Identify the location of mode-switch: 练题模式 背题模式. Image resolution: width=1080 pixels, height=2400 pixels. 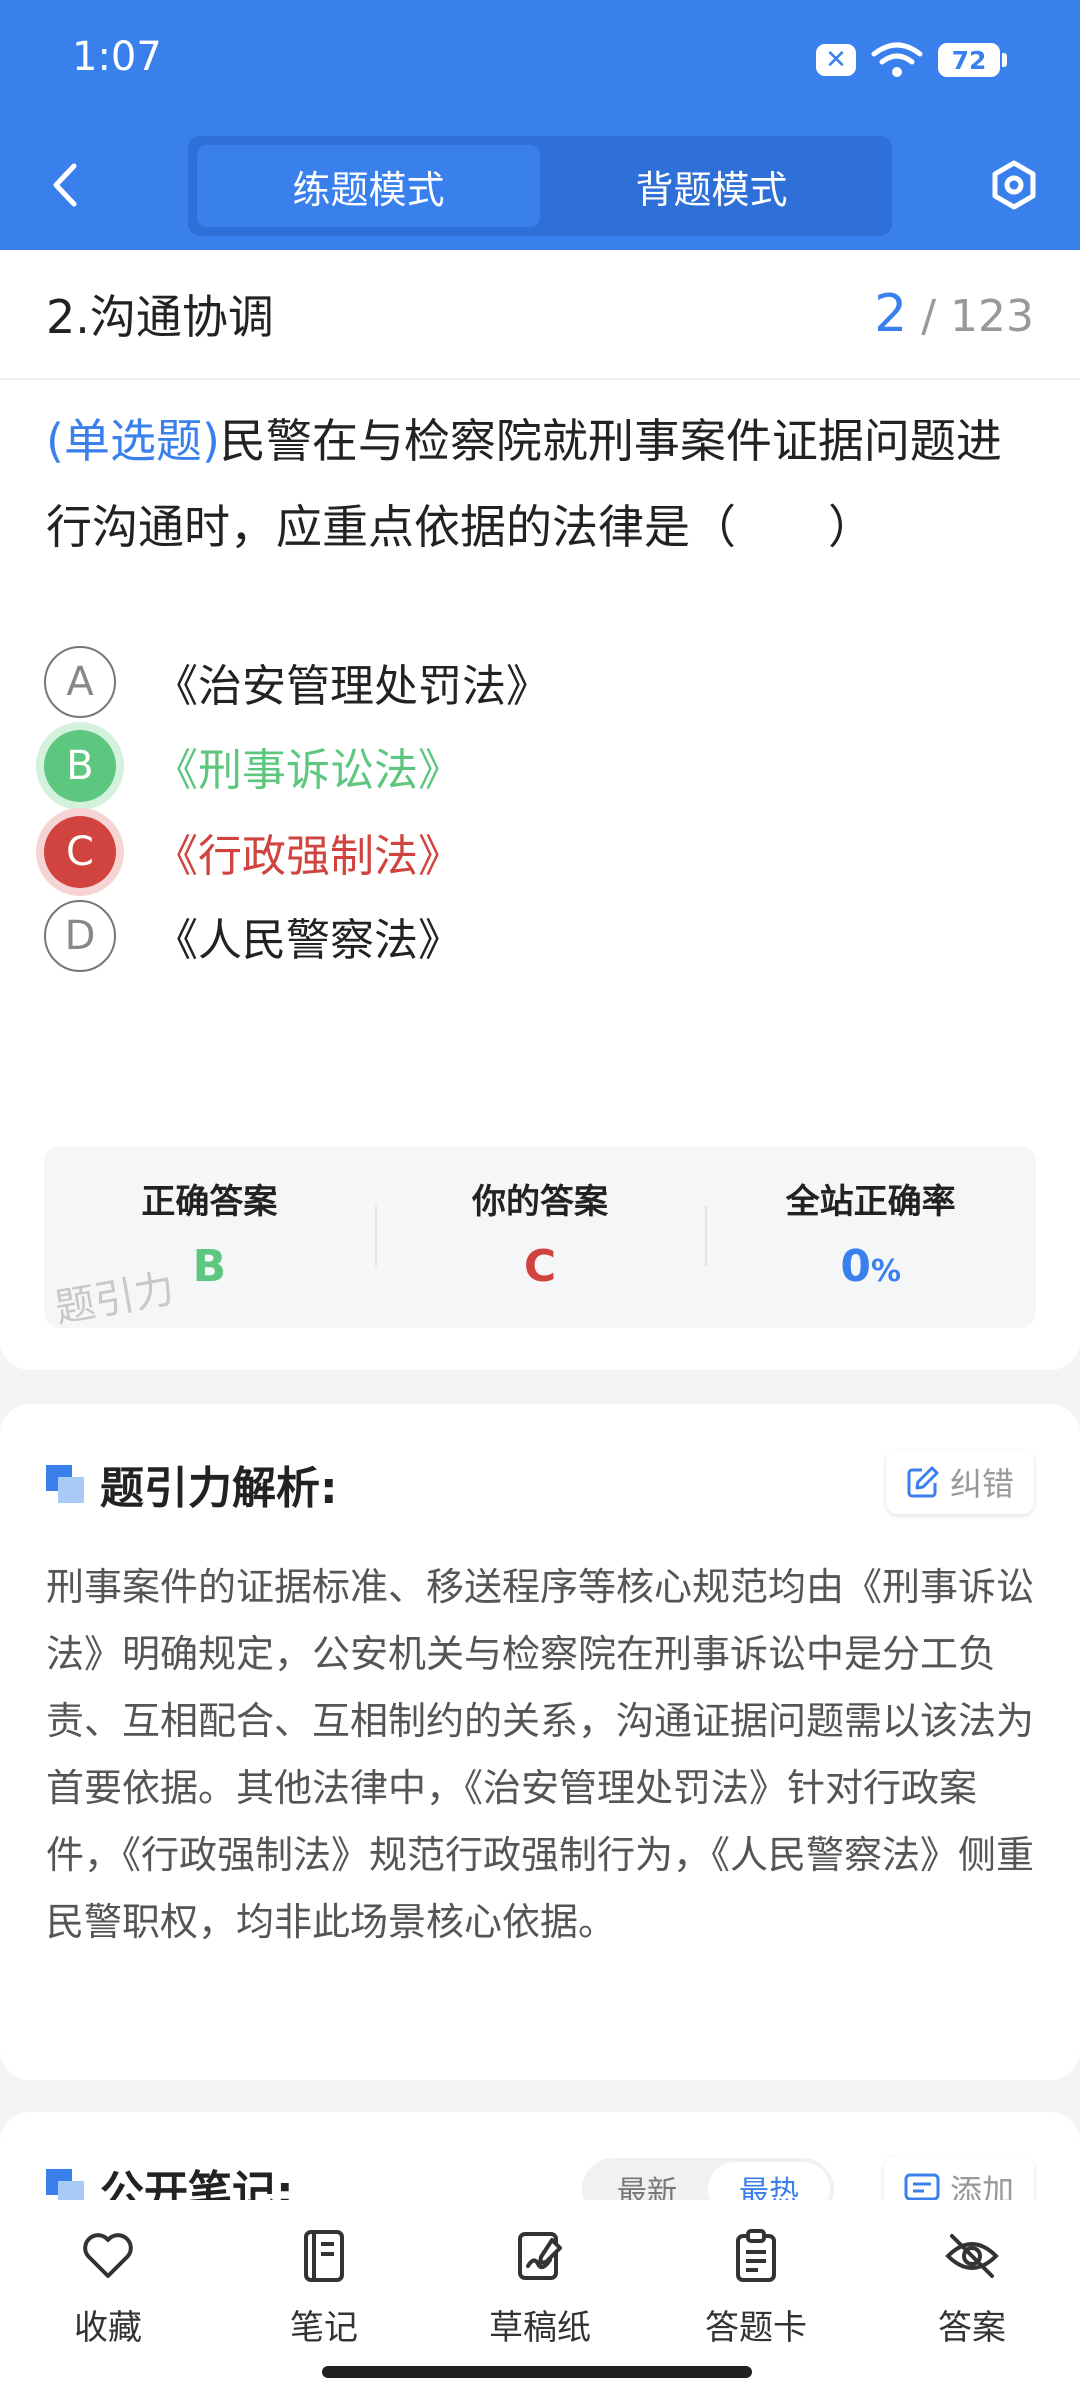
(540, 186).